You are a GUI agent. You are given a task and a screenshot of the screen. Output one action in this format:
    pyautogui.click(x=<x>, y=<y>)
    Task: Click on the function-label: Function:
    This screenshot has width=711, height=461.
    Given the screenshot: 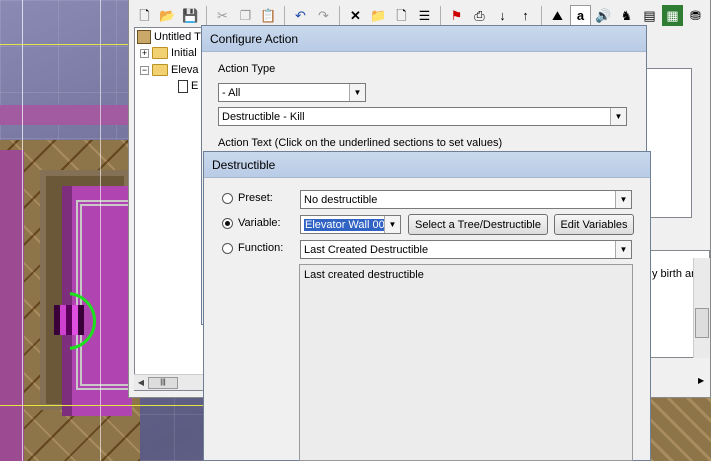 What is the action you would take?
    pyautogui.click(x=261, y=248)
    